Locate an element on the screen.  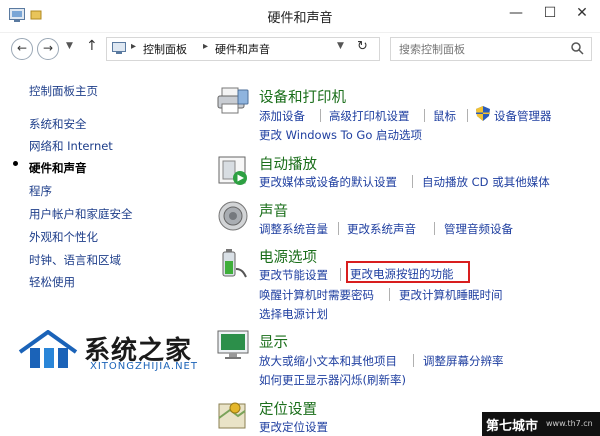
speaker-icon is located at coordinates (233, 216).